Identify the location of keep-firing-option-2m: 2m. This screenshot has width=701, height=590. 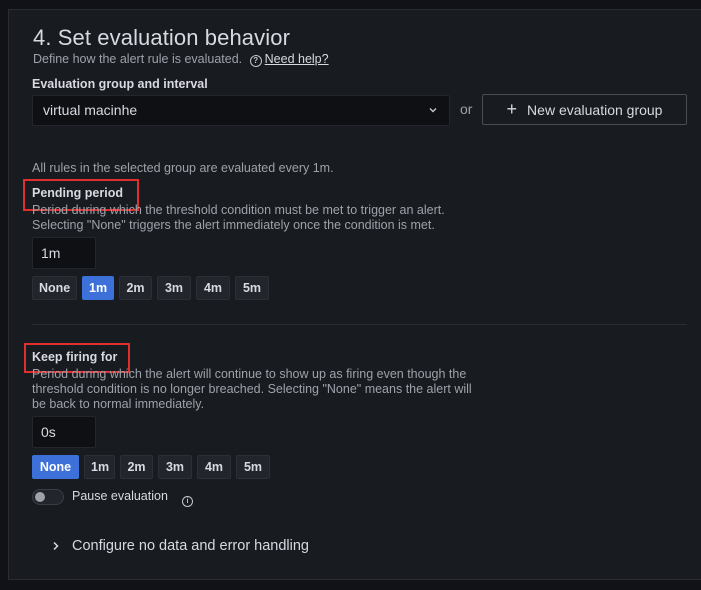
(136, 467).